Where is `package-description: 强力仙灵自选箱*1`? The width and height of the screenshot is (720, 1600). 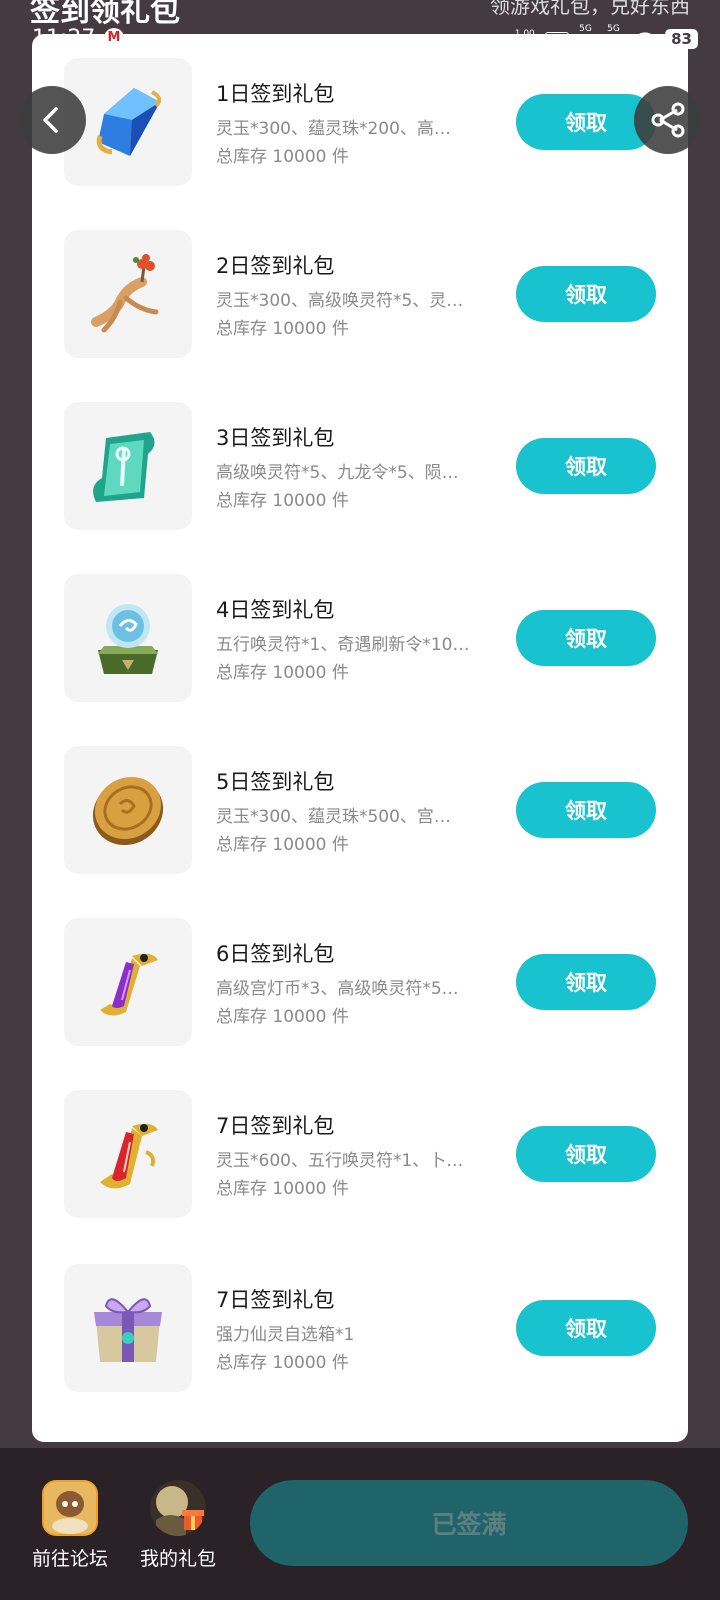 package-description: 强力仙灵自选箱*1 is located at coordinates (285, 1335).